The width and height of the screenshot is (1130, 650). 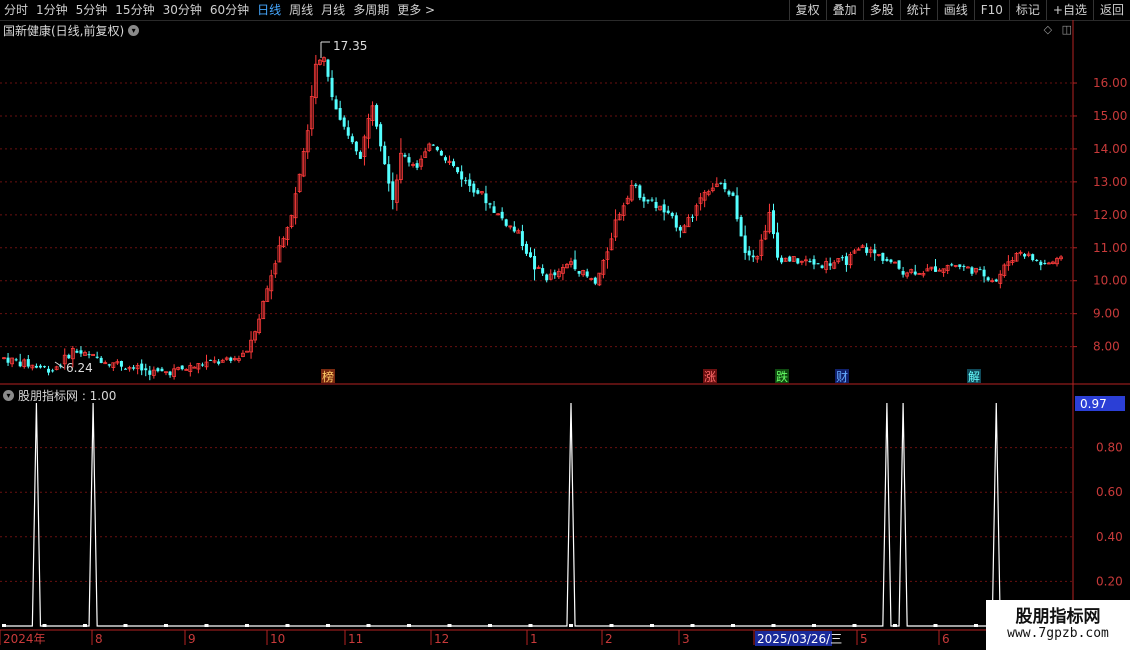 I want to click on diamond-icon: ◇, so click(x=1048, y=29).